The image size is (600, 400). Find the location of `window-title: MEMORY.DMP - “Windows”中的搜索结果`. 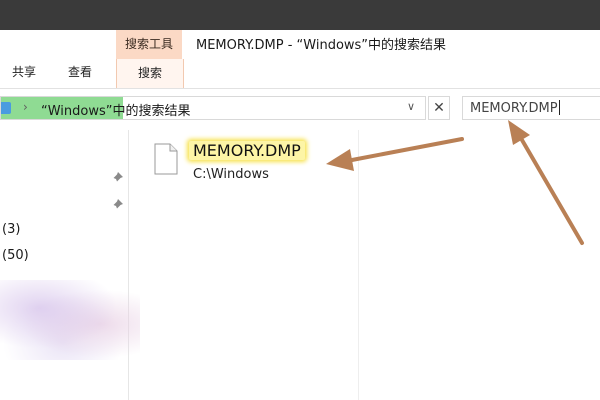

window-title: MEMORY.DMP - “Windows”中的搜索结果 is located at coordinates (321, 45).